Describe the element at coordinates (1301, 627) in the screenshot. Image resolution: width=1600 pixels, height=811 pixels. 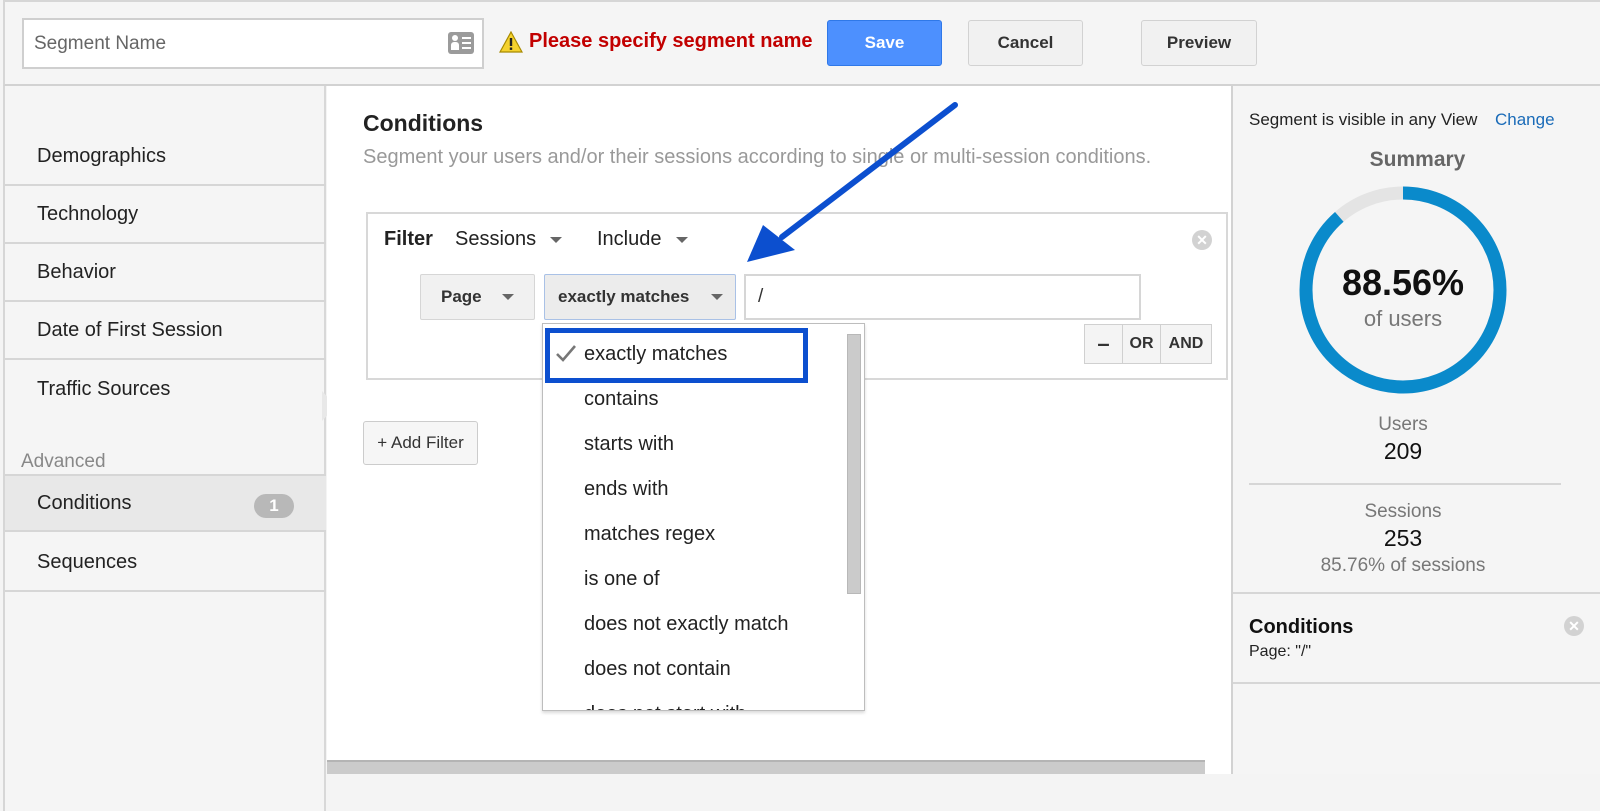
I see `conditions-summary-title: Conditions` at that location.